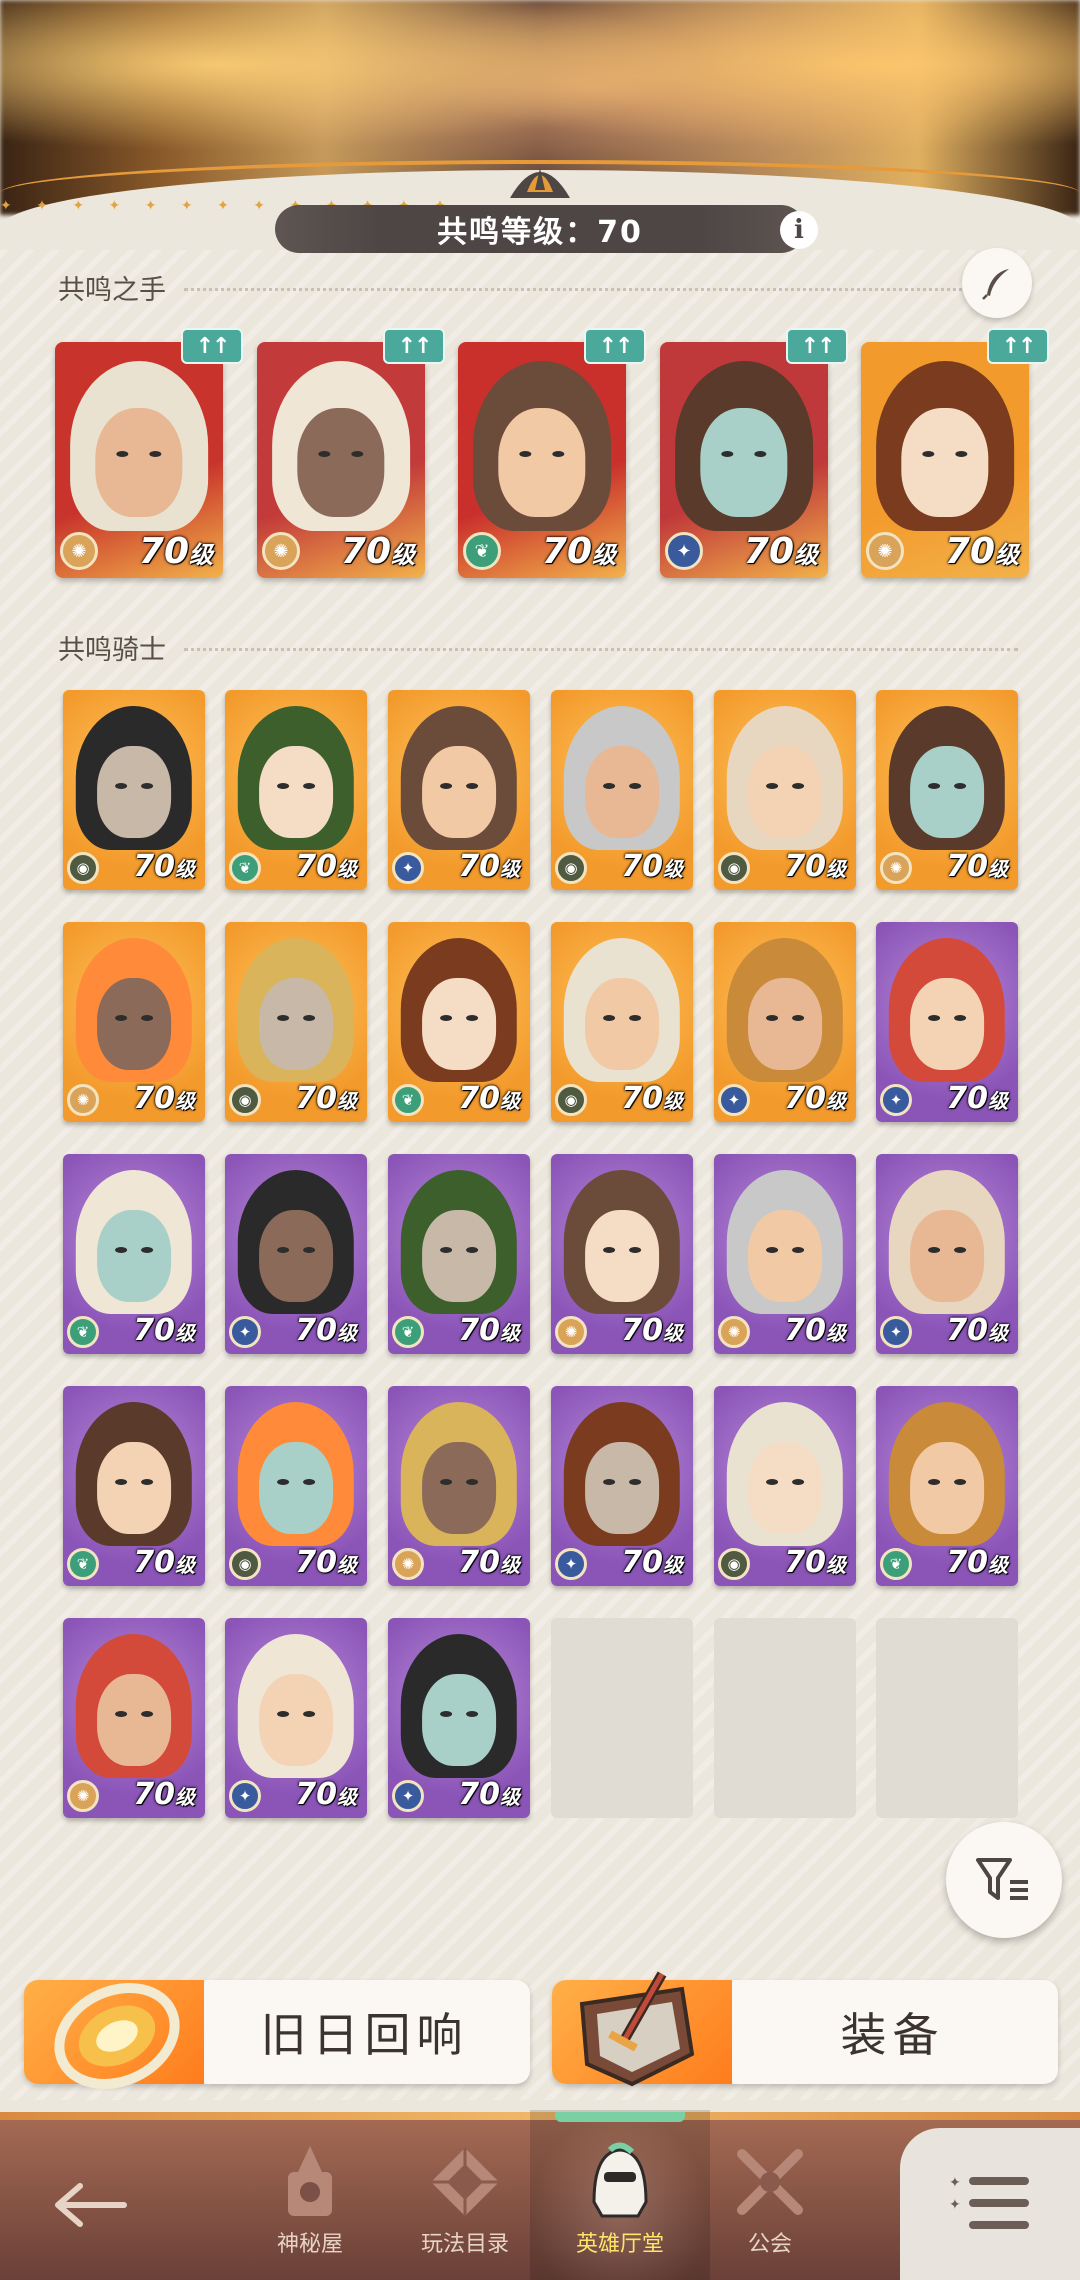 This screenshot has width=1080, height=2280. What do you see at coordinates (990, 2204) in the screenshot?
I see `menu-button: ✦ ✦` at bounding box center [990, 2204].